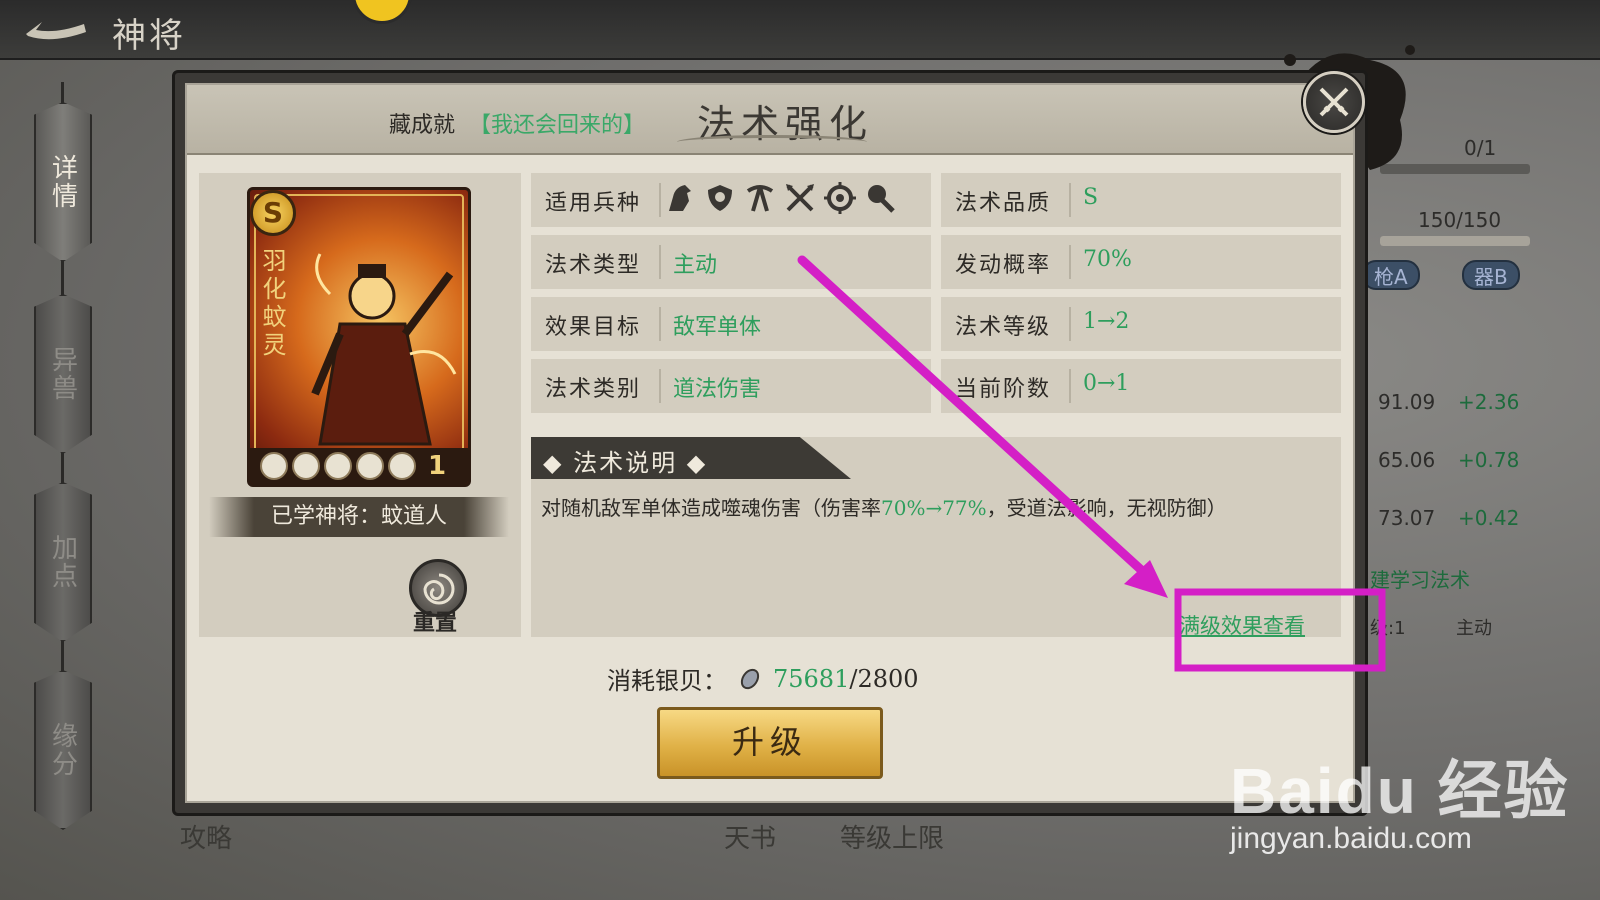  I want to click on progress-b-text: 150/150, so click(1460, 220).